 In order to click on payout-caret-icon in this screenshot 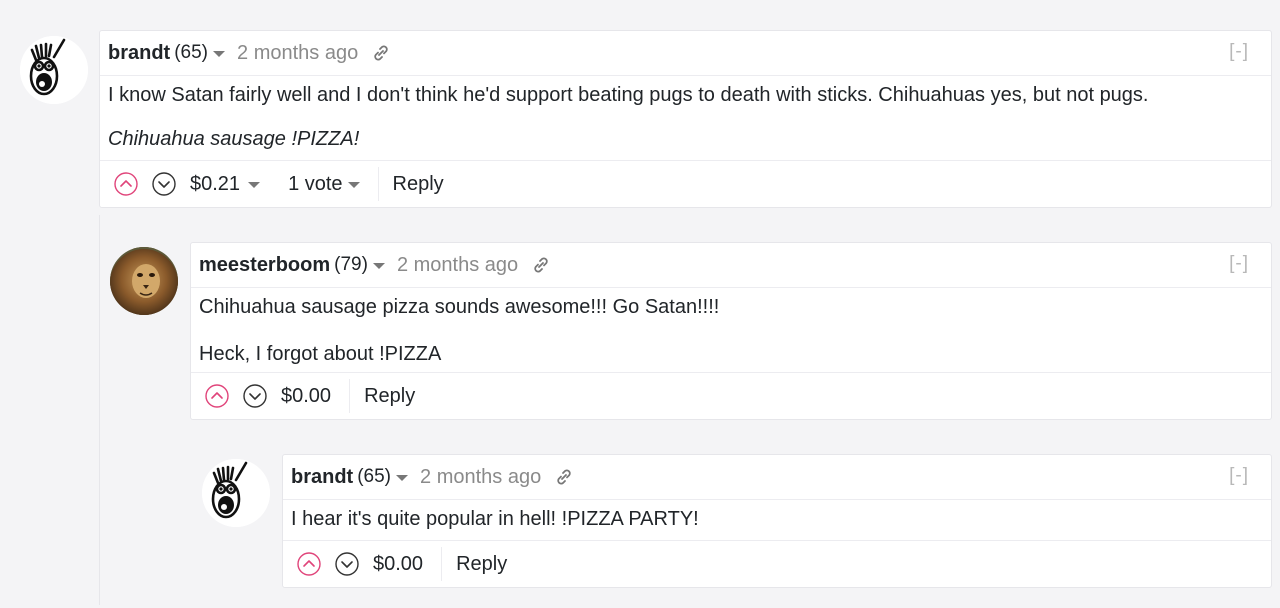, I will do `click(254, 185)`.